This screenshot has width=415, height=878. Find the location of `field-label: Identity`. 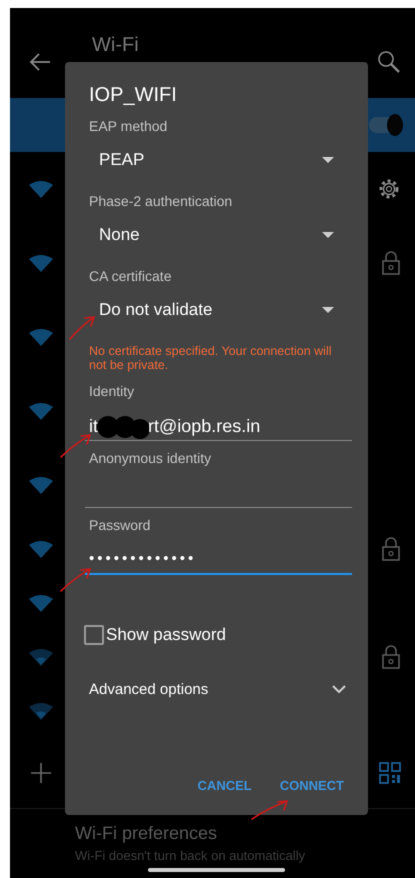

field-label: Identity is located at coordinates (112, 391).